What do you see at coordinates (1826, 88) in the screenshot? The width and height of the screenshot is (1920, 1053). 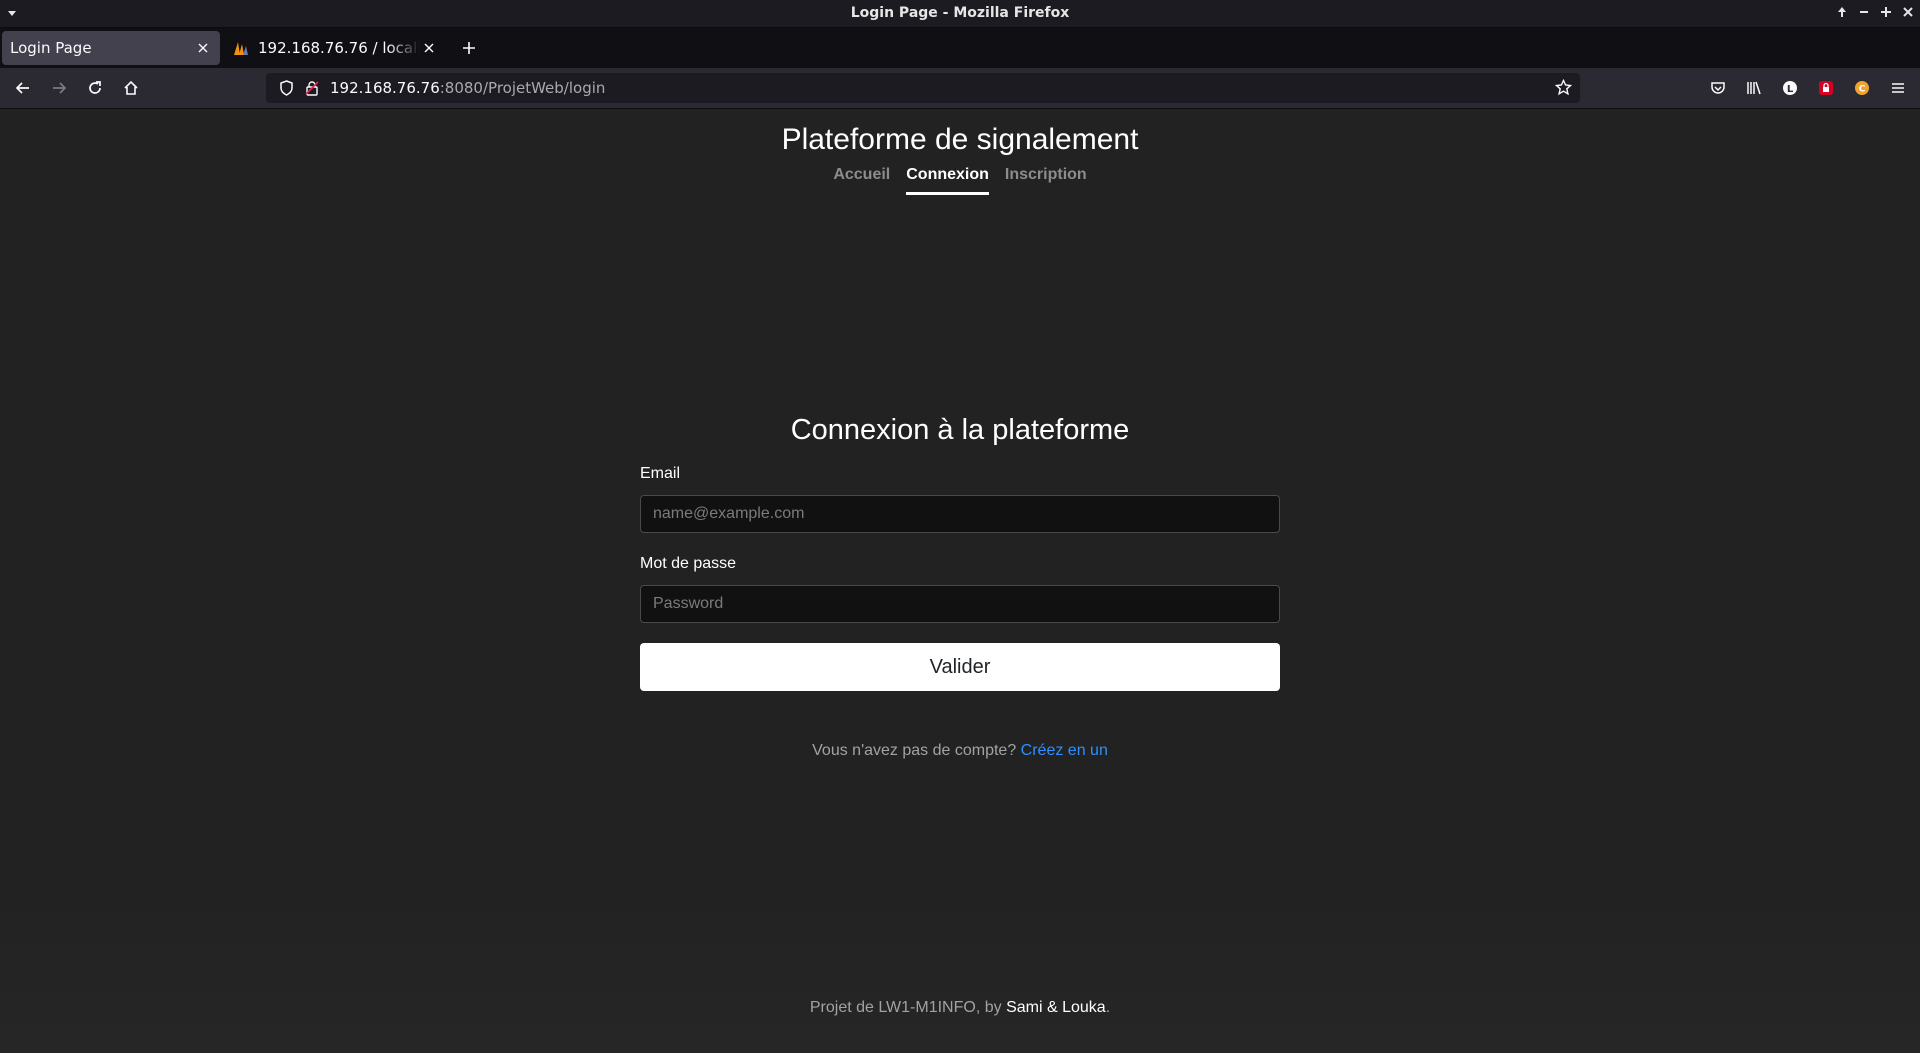 I see `extension-lock-icon` at bounding box center [1826, 88].